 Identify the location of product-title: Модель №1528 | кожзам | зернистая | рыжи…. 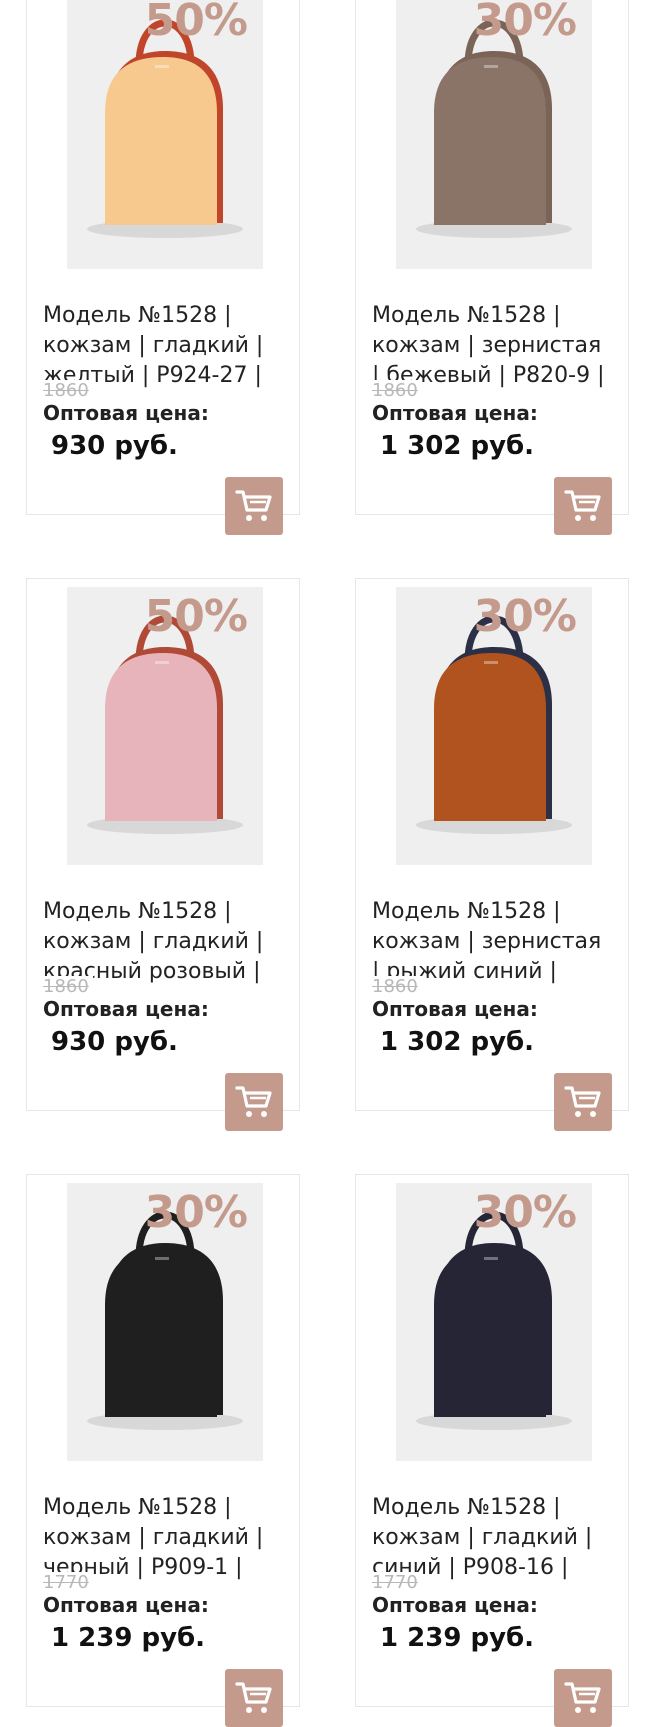
(491, 942).